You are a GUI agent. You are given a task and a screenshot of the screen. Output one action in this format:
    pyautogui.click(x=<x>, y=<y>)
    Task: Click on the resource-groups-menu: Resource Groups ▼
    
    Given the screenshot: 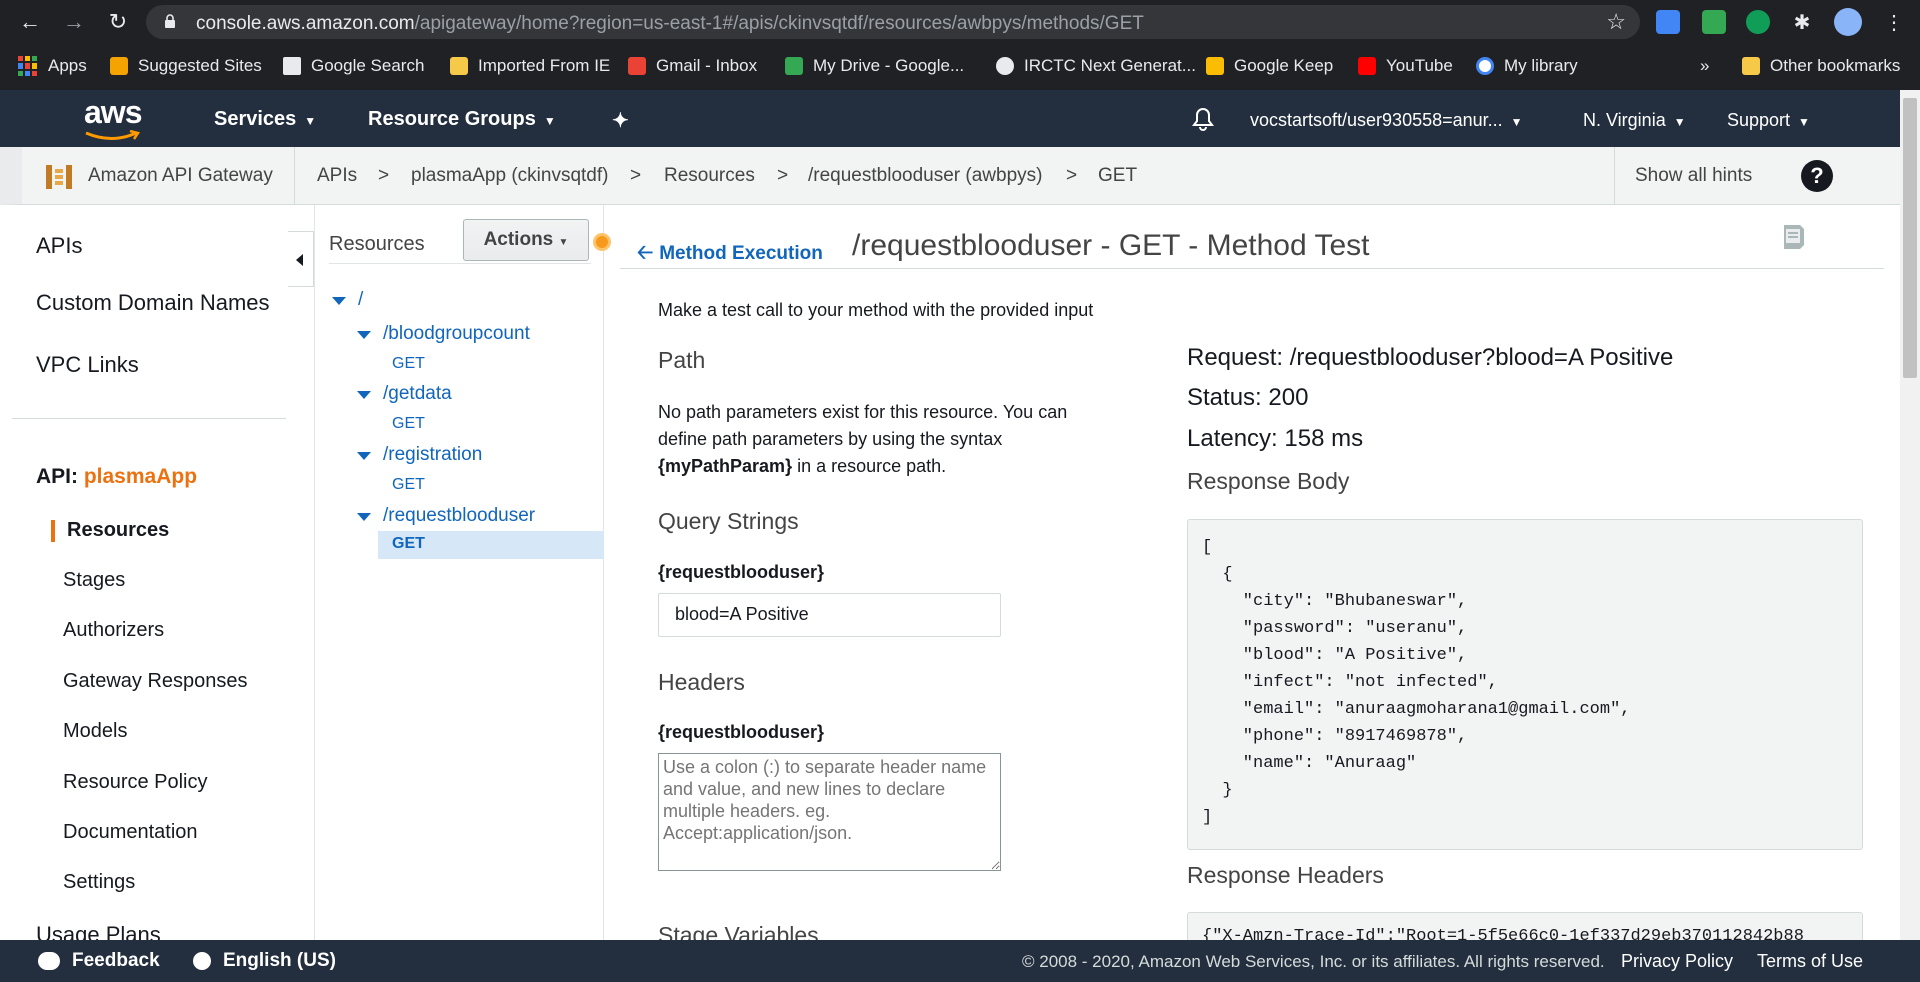 What is the action you would take?
    pyautogui.click(x=462, y=119)
    